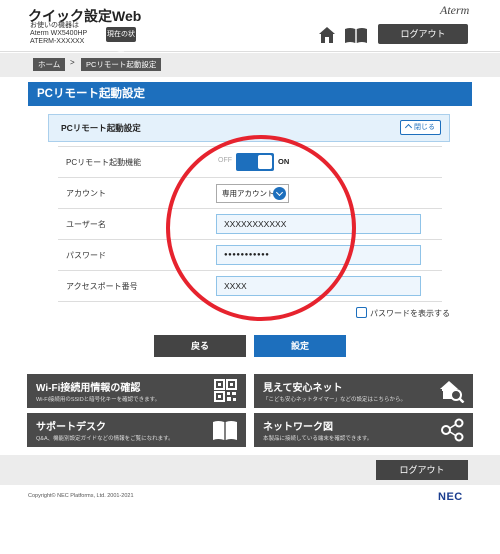 The width and height of the screenshot is (500, 554). What do you see at coordinates (105, 439) in the screenshot?
I see `tile-desc: Q&A、機能別設定ガイドなどの情報をご覧になれます。` at bounding box center [105, 439].